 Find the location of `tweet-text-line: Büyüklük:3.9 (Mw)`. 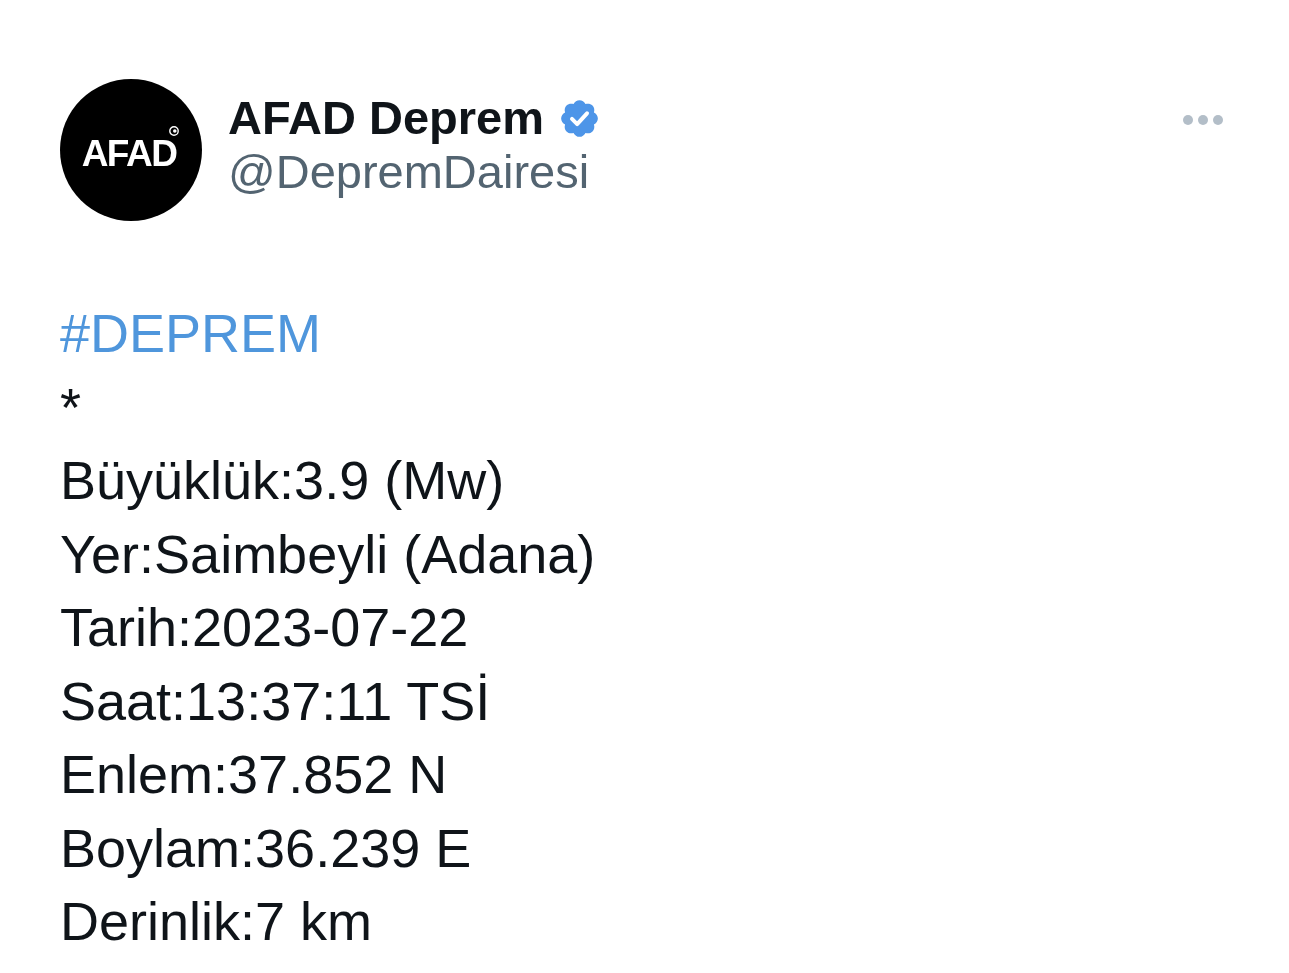

tweet-text-line: Büyüklük:3.9 (Mw) is located at coordinates (282, 480).